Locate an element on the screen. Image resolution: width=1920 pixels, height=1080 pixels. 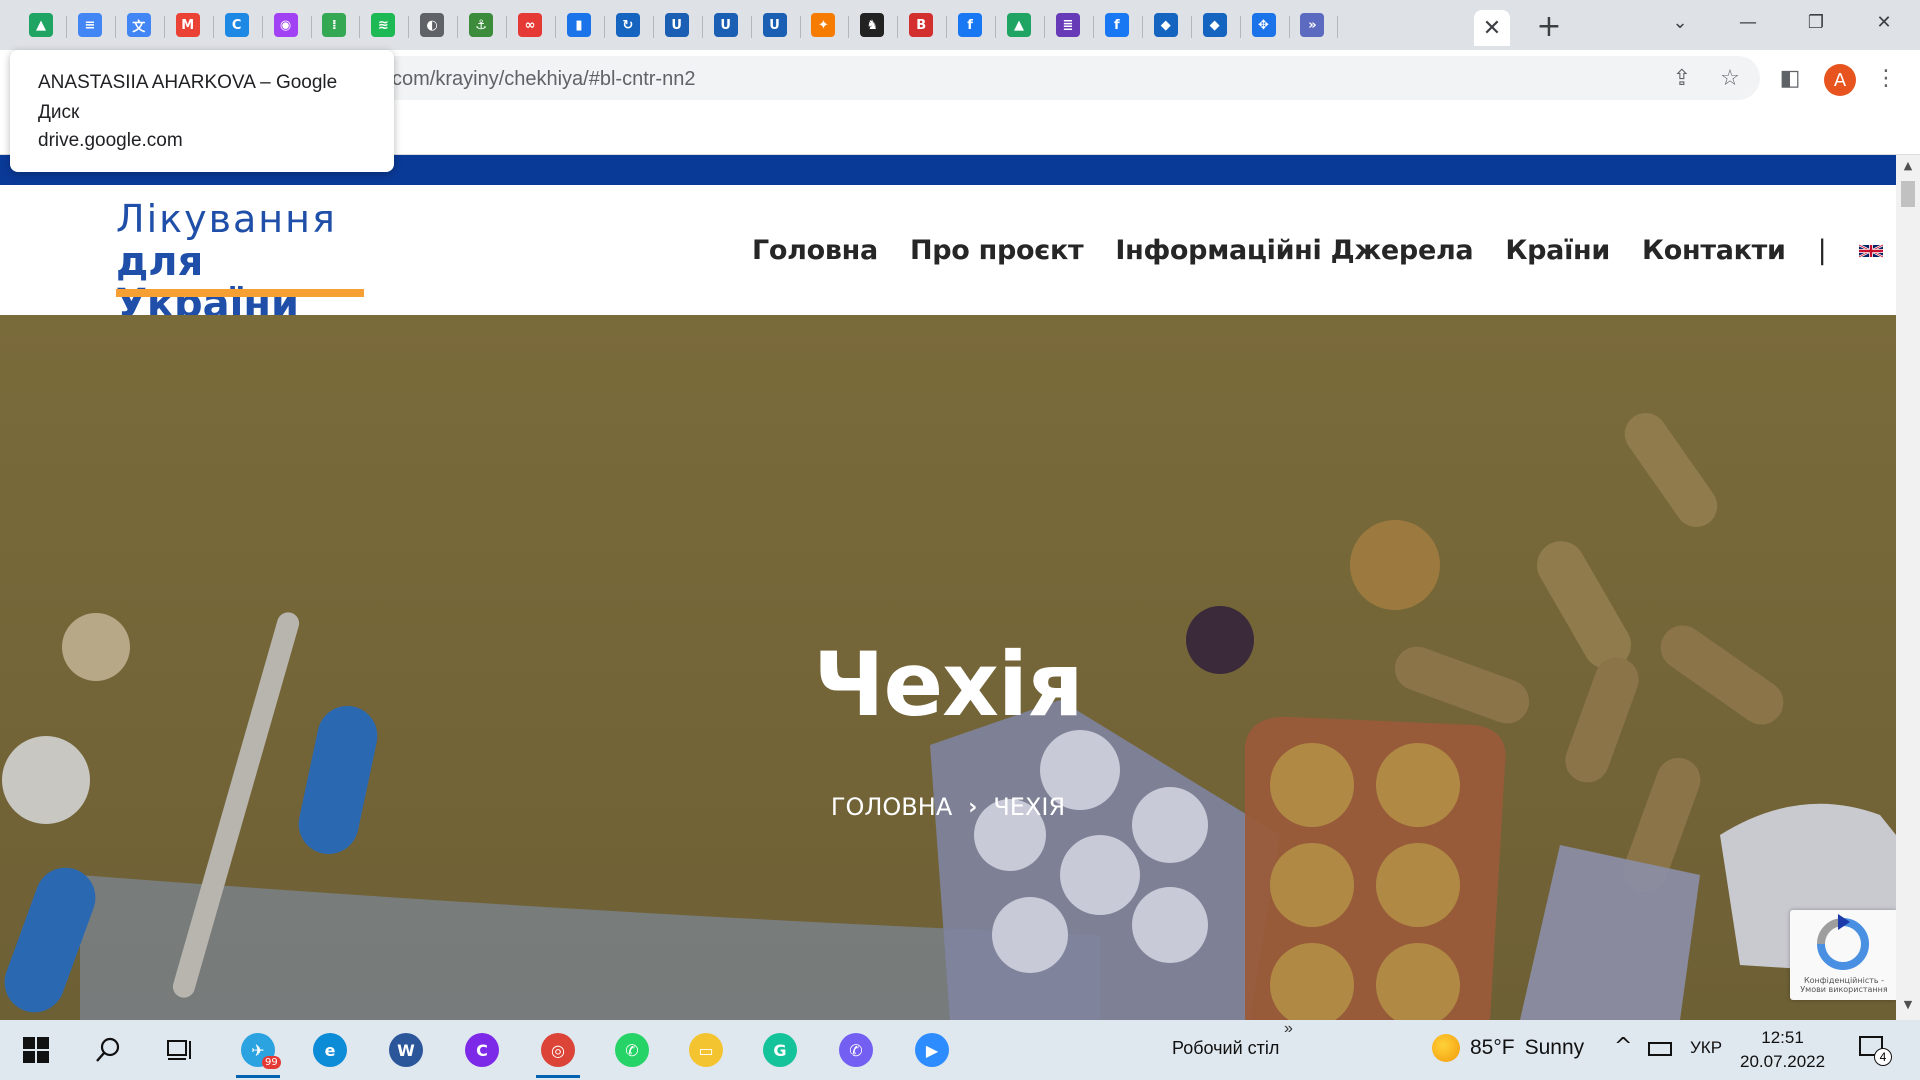
browser-tab: 文 is located at coordinates (139, 25).